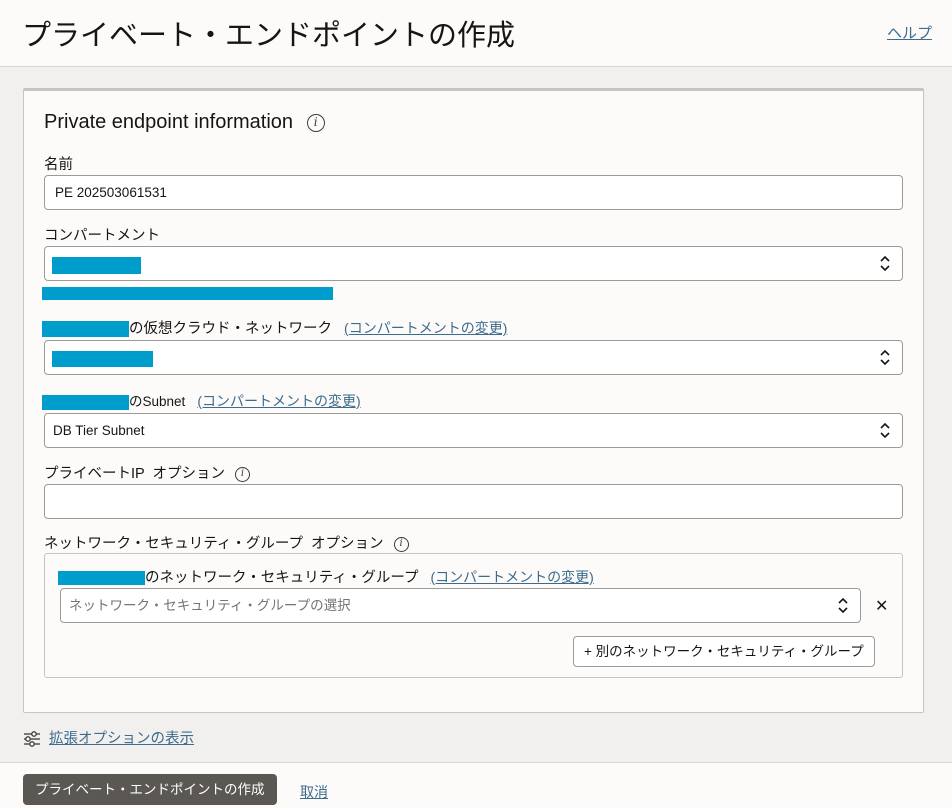 The height and width of the screenshot is (808, 952). What do you see at coordinates (58, 165) in the screenshot?
I see `name-label: 名前` at bounding box center [58, 165].